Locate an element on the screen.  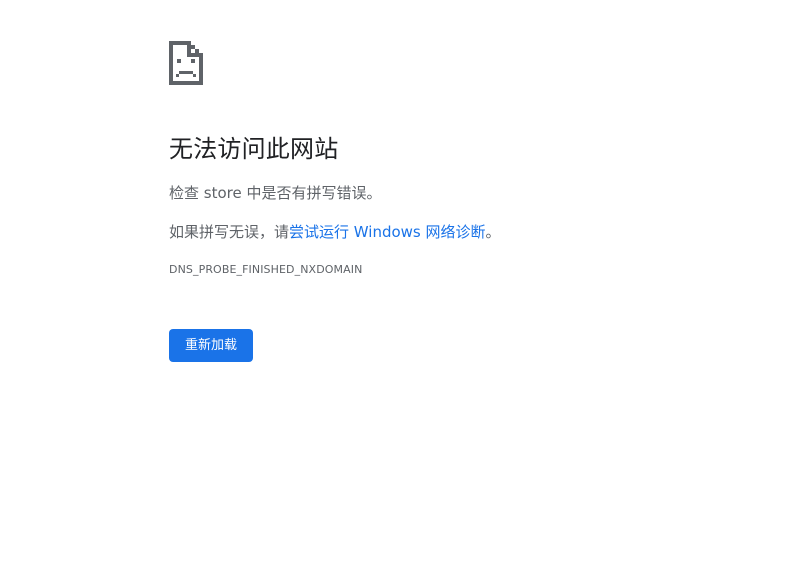
error-suggestion: 如果拼写无误，请尝试运行 Windows 网络诊断。 is located at coordinates (469, 232).